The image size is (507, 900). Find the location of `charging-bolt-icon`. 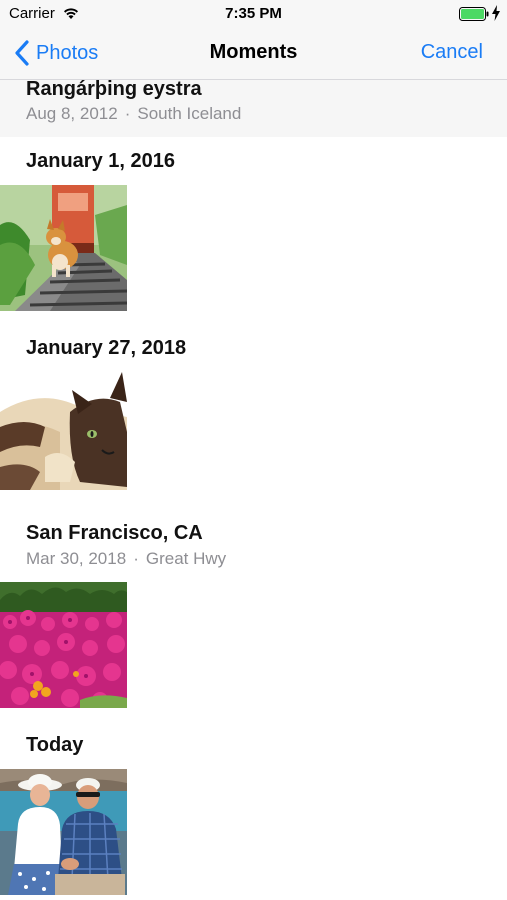

charging-bolt-icon is located at coordinates (496, 13).